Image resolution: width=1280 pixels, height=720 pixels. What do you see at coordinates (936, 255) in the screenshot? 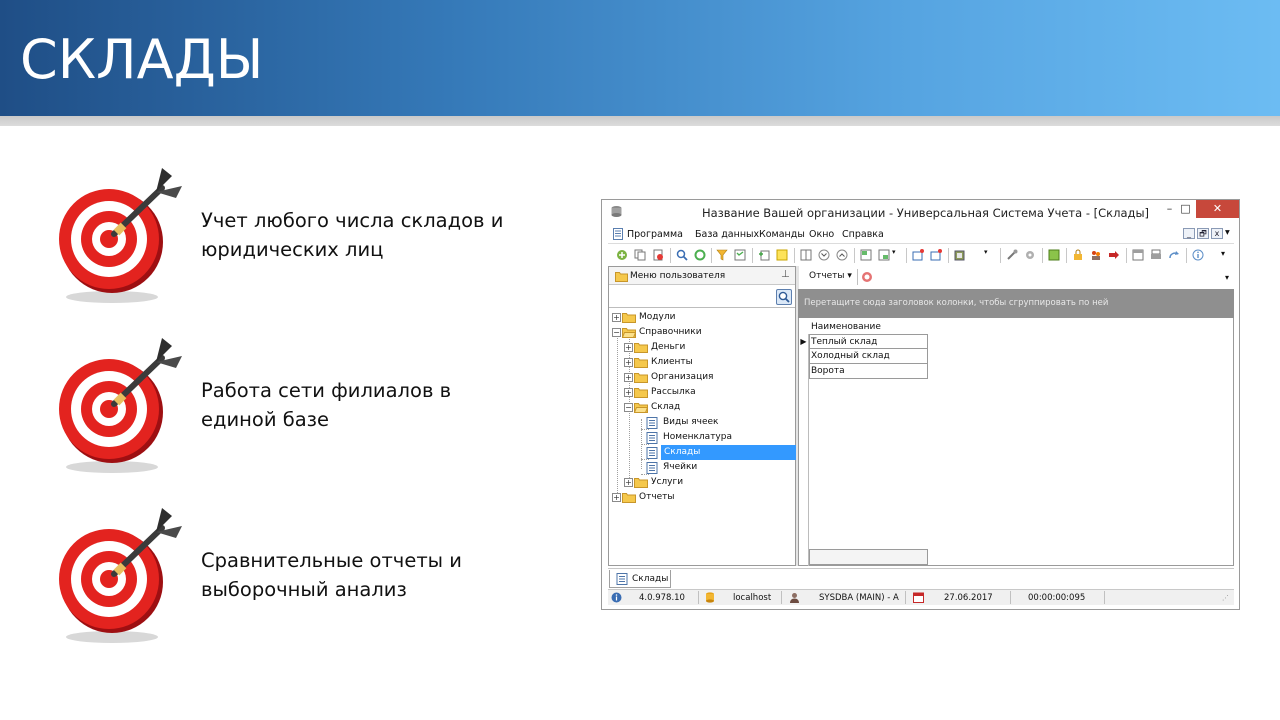
I see `window-close-icon` at bounding box center [936, 255].